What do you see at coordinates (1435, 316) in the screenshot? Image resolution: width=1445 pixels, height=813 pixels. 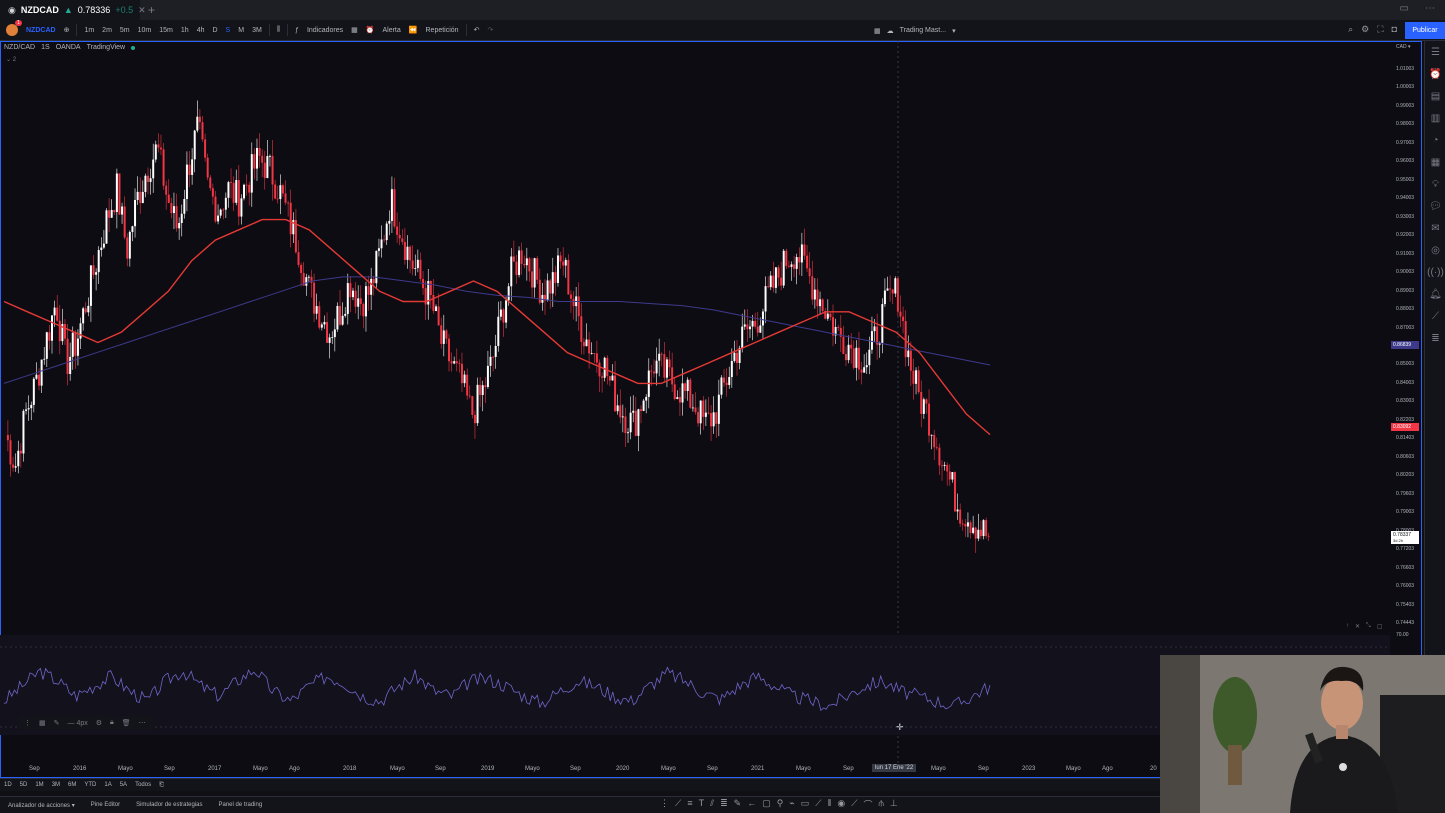 I see `trend-icon: ⟋` at bounding box center [1435, 316].